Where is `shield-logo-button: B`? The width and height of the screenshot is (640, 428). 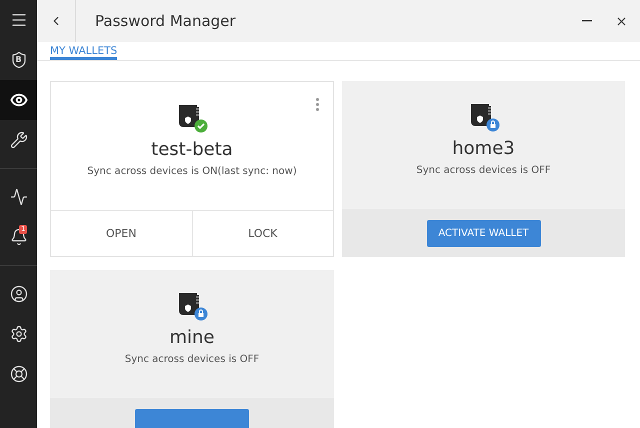
shield-logo-button: B is located at coordinates (18, 60).